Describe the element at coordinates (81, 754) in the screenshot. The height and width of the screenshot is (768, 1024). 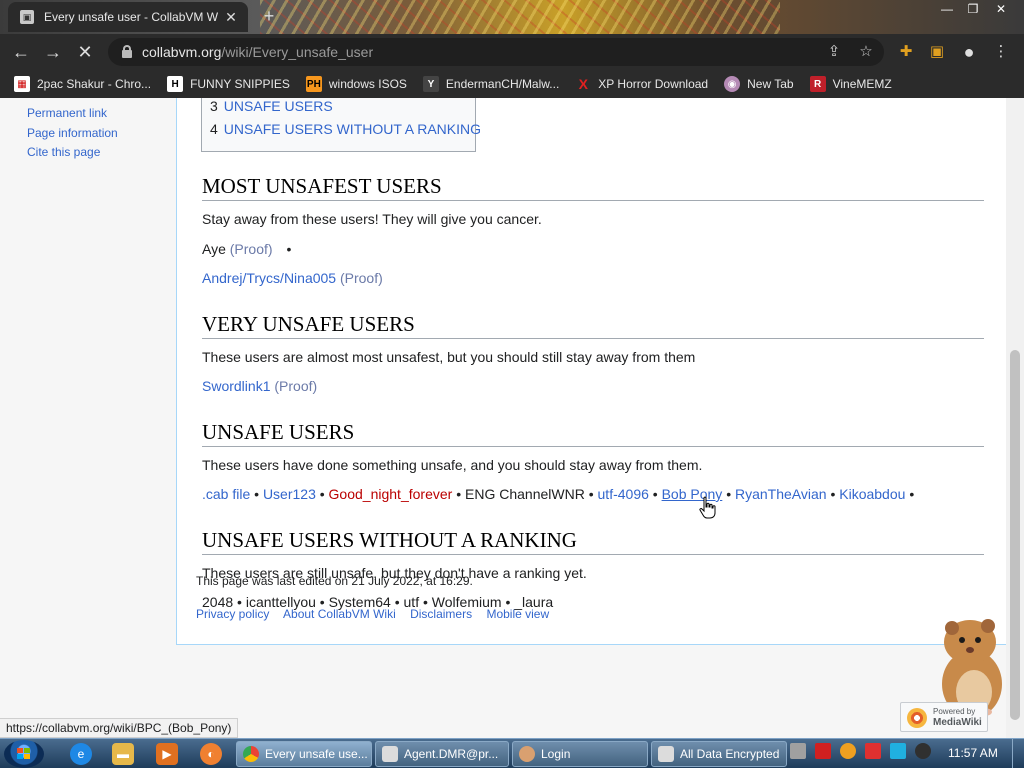
I see `internet-explorer-icon: e` at that location.